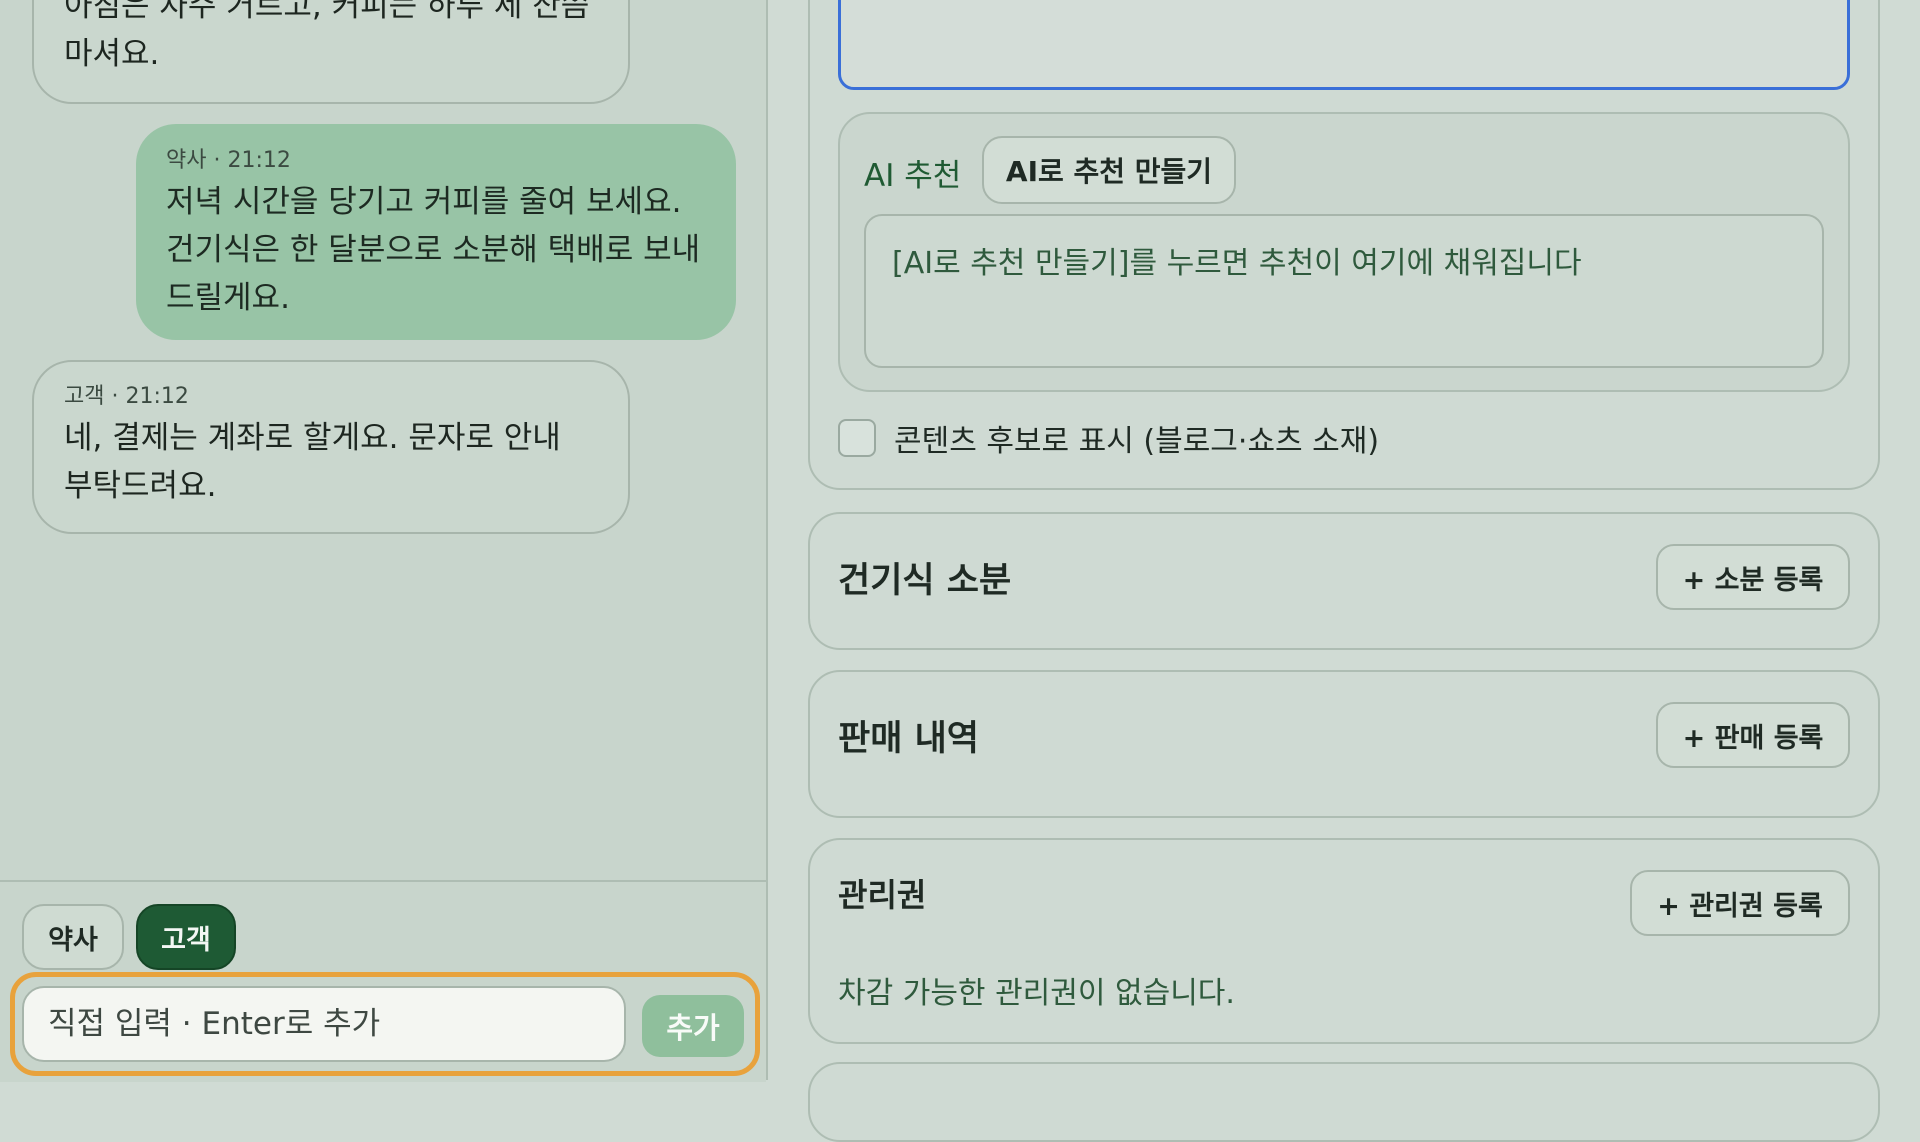 The image size is (1920, 1142). What do you see at coordinates (925, 581) in the screenshot?
I see `supplement-section-title: 건기식 소분` at bounding box center [925, 581].